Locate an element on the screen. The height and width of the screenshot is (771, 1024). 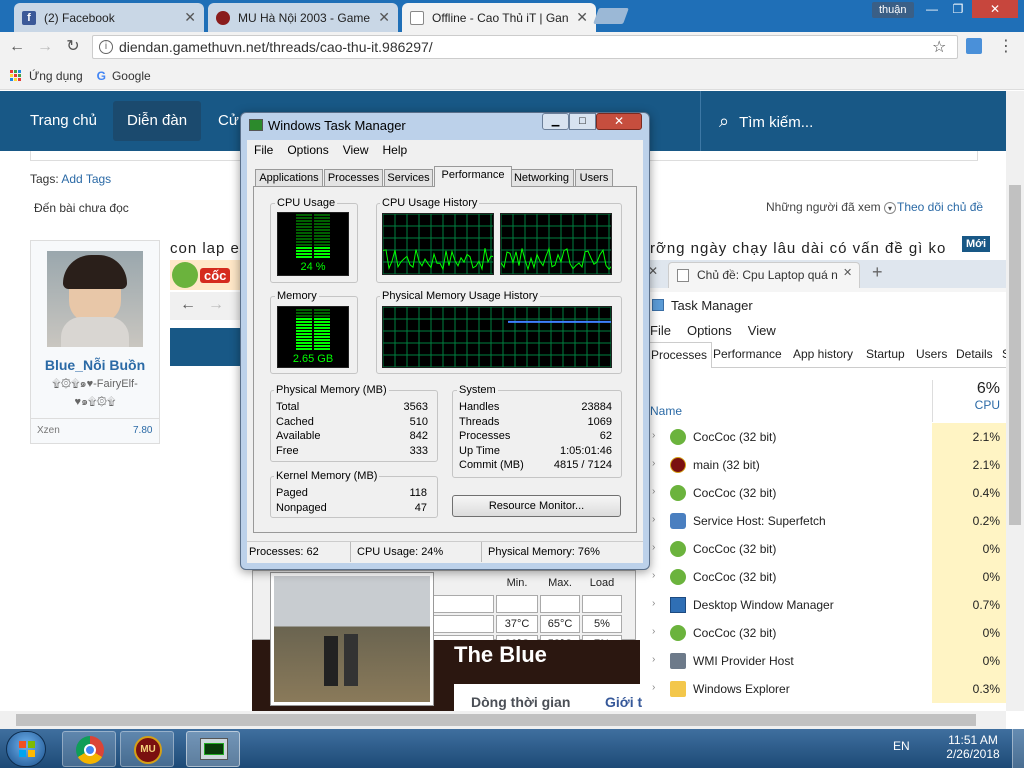
browser-tab-facebook: f (2) Facebook ✕ is located at coordinates (109, 17).